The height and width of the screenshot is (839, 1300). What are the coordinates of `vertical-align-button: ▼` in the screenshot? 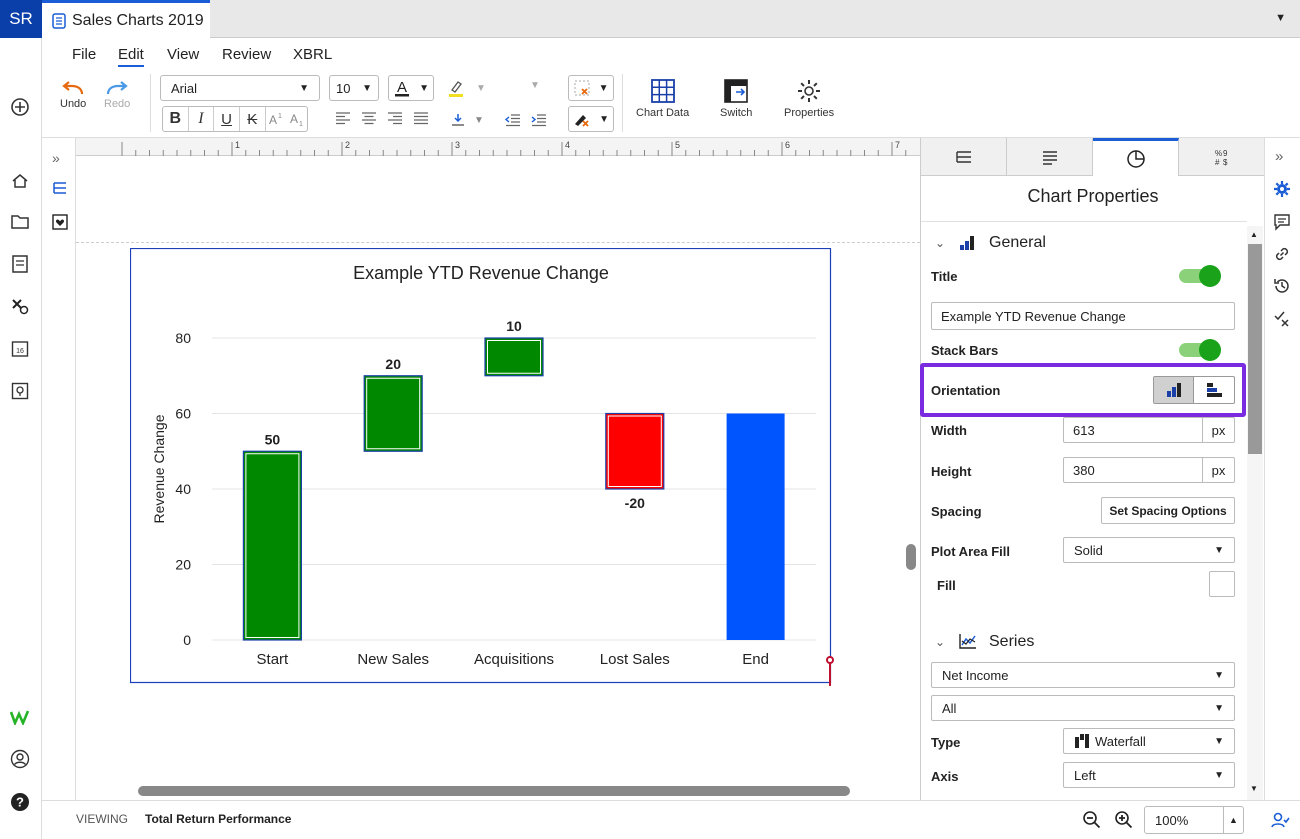 It's located at (467, 120).